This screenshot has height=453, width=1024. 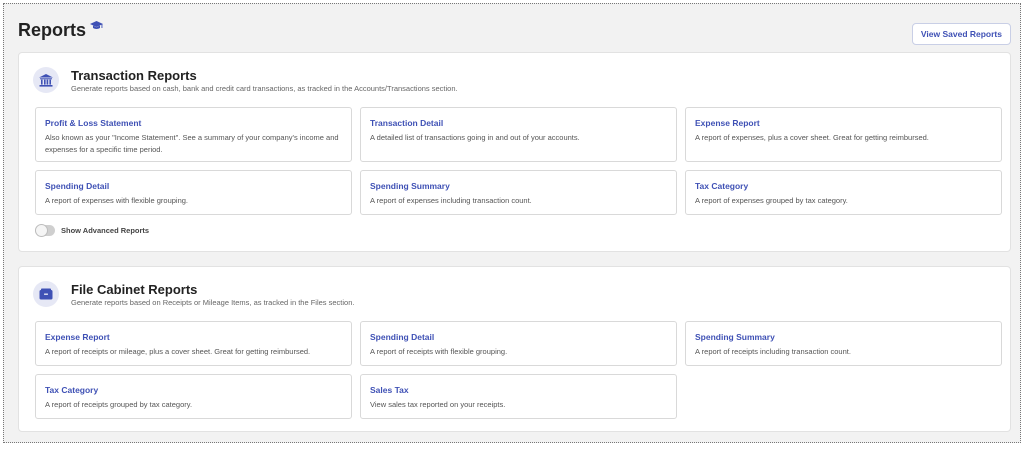 I want to click on card-title: Transaction Detail, so click(x=407, y=123).